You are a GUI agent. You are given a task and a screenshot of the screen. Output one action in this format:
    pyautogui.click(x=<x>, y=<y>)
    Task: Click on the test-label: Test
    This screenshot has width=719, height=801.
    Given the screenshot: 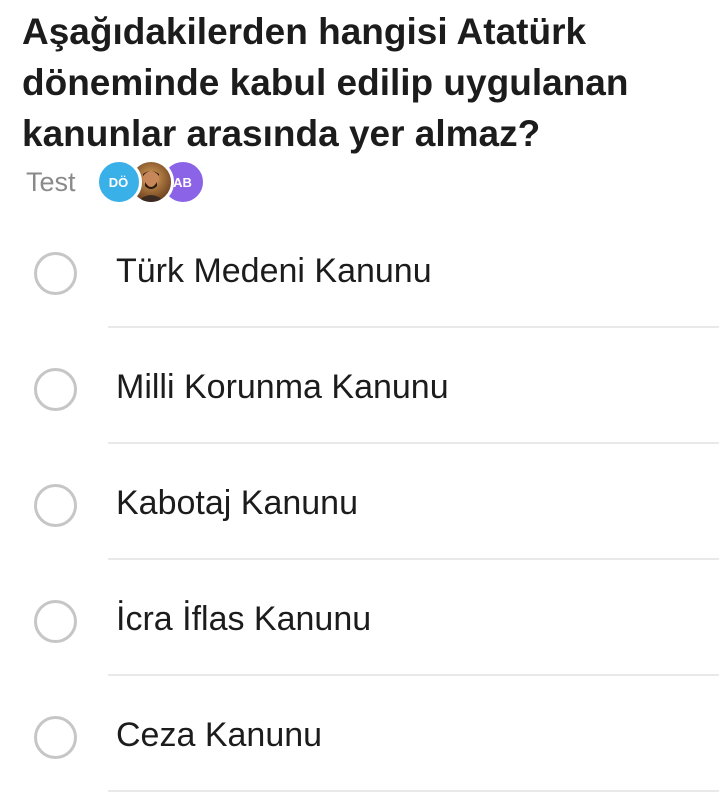 What is the action you would take?
    pyautogui.click(x=51, y=181)
    